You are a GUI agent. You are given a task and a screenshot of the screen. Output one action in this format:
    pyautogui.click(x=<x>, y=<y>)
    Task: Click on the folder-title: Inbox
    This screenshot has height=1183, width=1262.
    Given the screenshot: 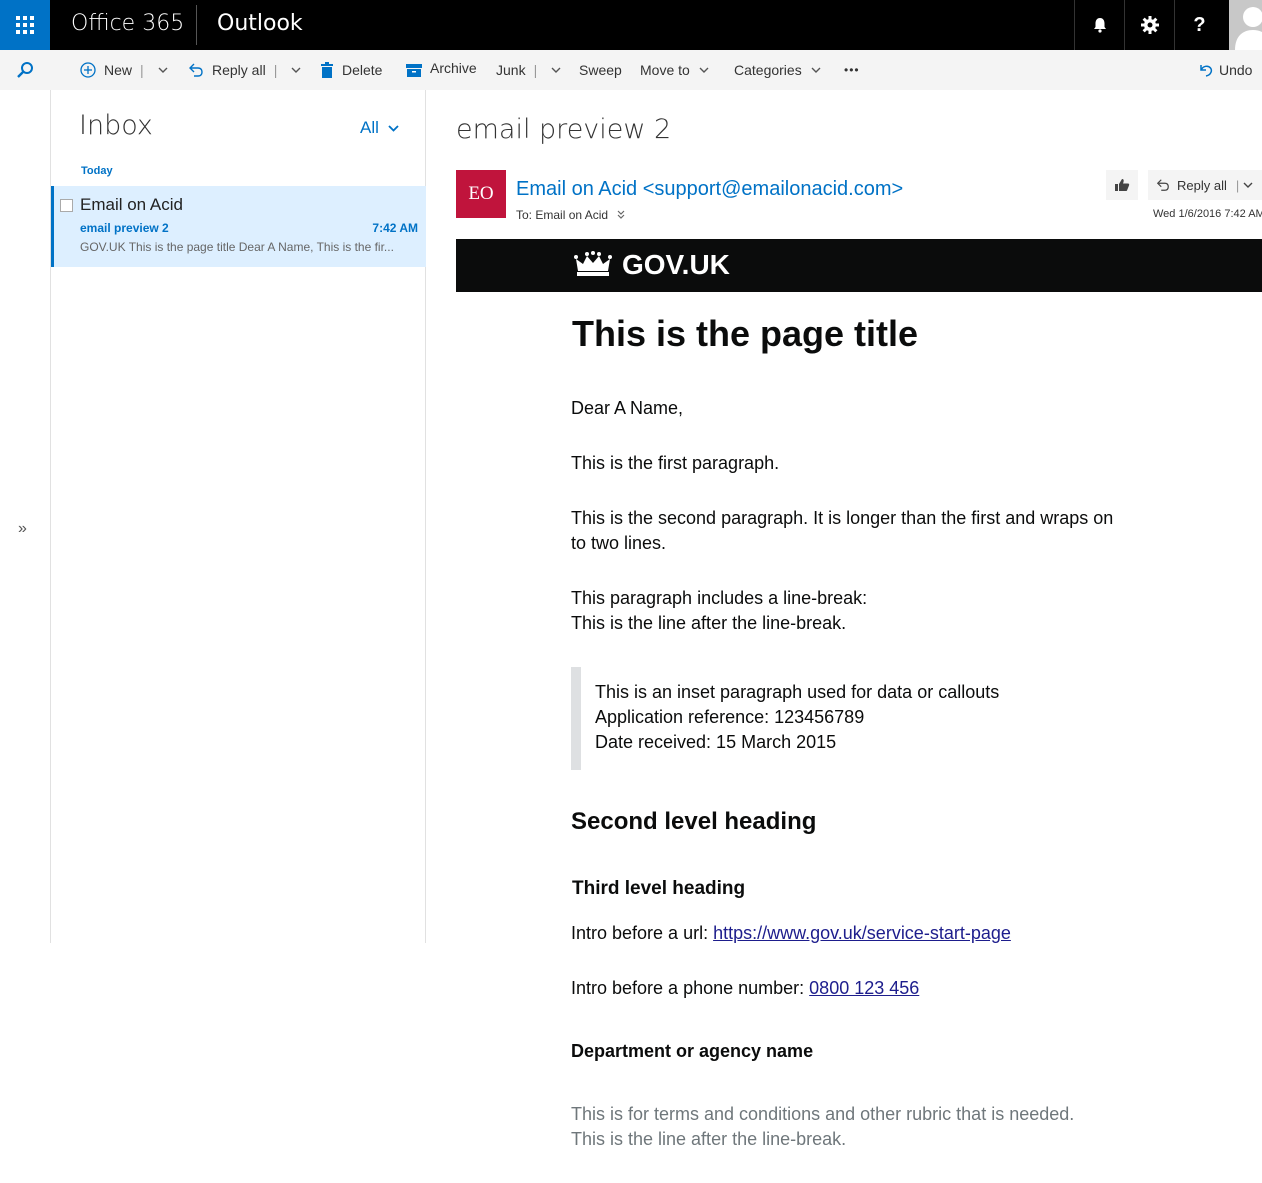 What is the action you would take?
    pyautogui.click(x=116, y=125)
    